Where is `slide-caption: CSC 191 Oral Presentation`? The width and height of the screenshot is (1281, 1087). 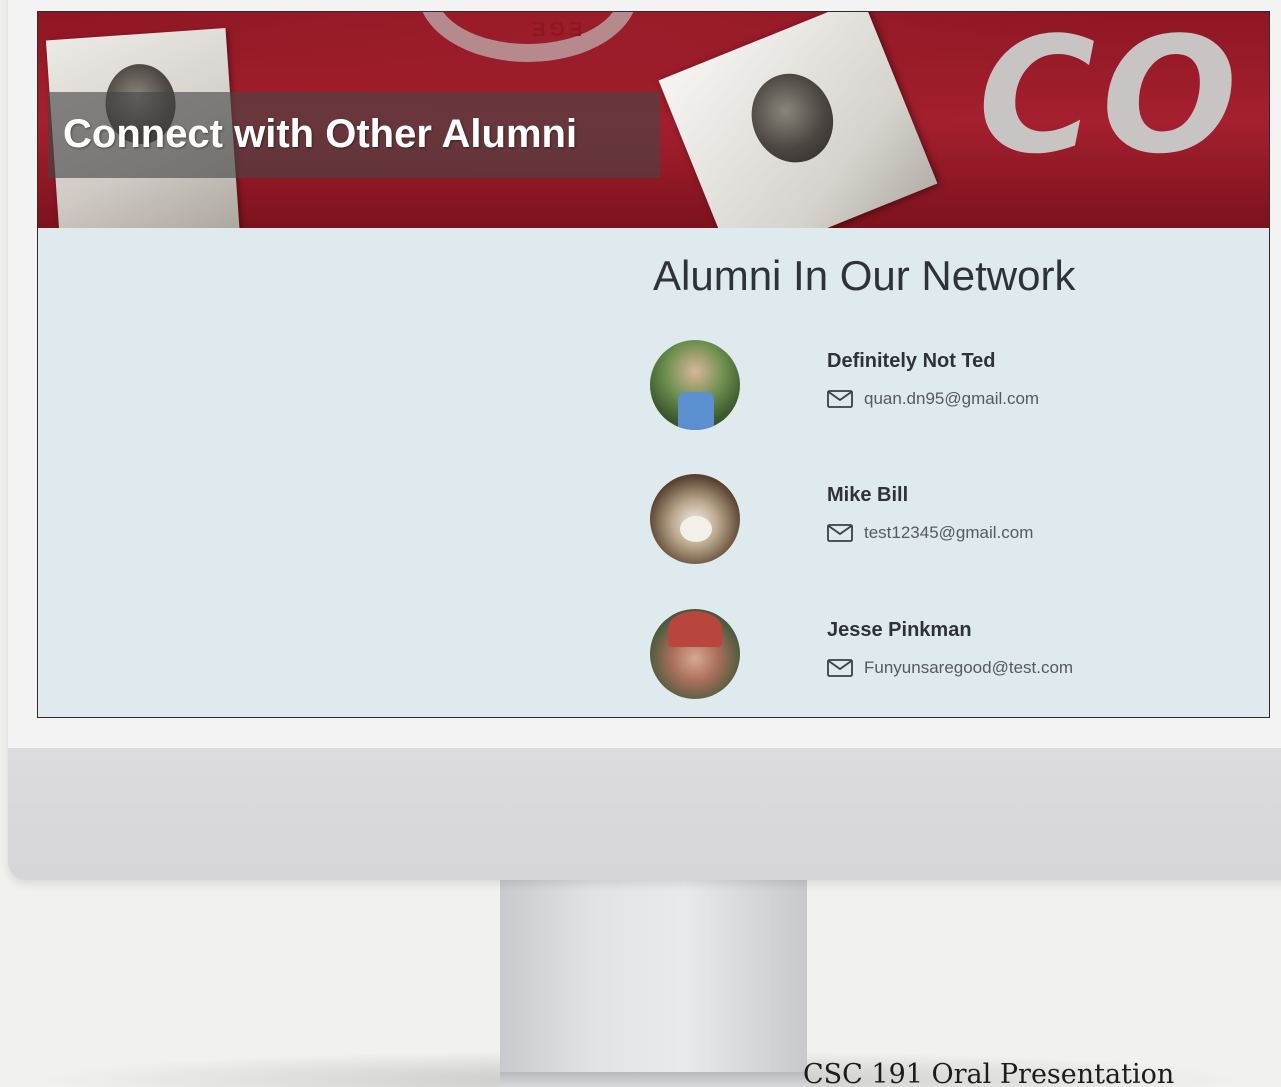
slide-caption: CSC 191 Oral Presentation is located at coordinates (989, 1073).